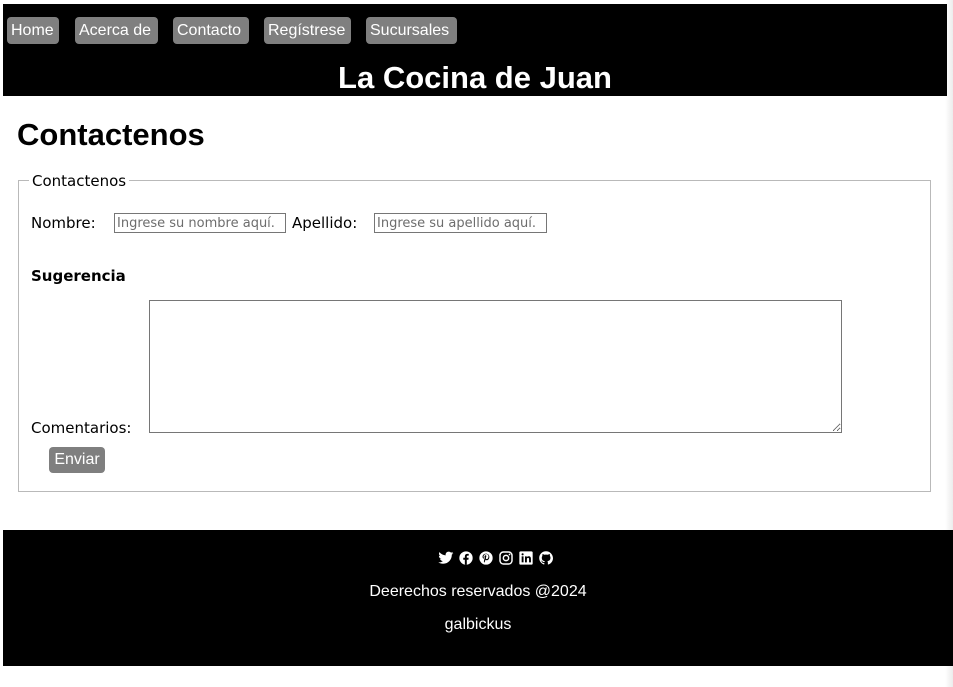  Describe the element at coordinates (546, 558) in the screenshot. I see `github-icon` at that location.